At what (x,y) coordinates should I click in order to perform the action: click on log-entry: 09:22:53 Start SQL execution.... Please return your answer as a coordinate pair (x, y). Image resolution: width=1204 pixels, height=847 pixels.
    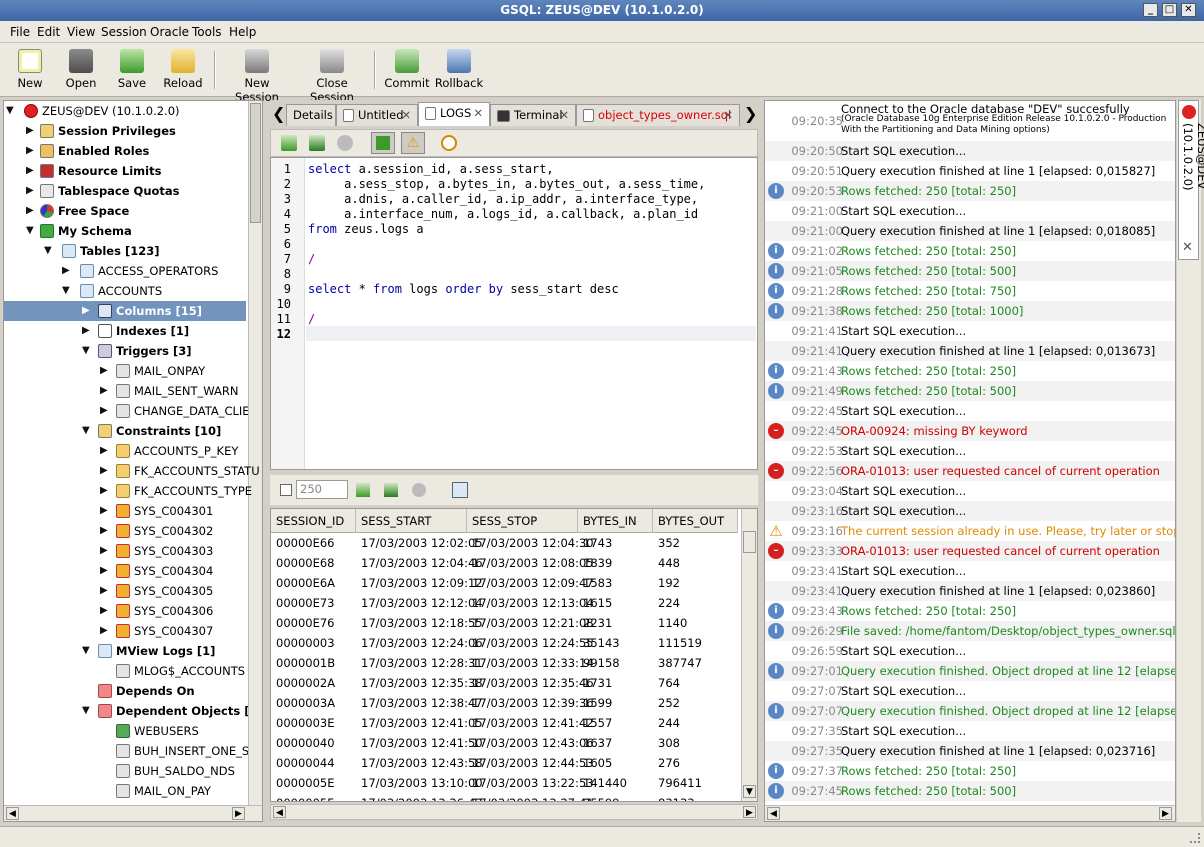
    Looking at the image, I should click on (970, 451).